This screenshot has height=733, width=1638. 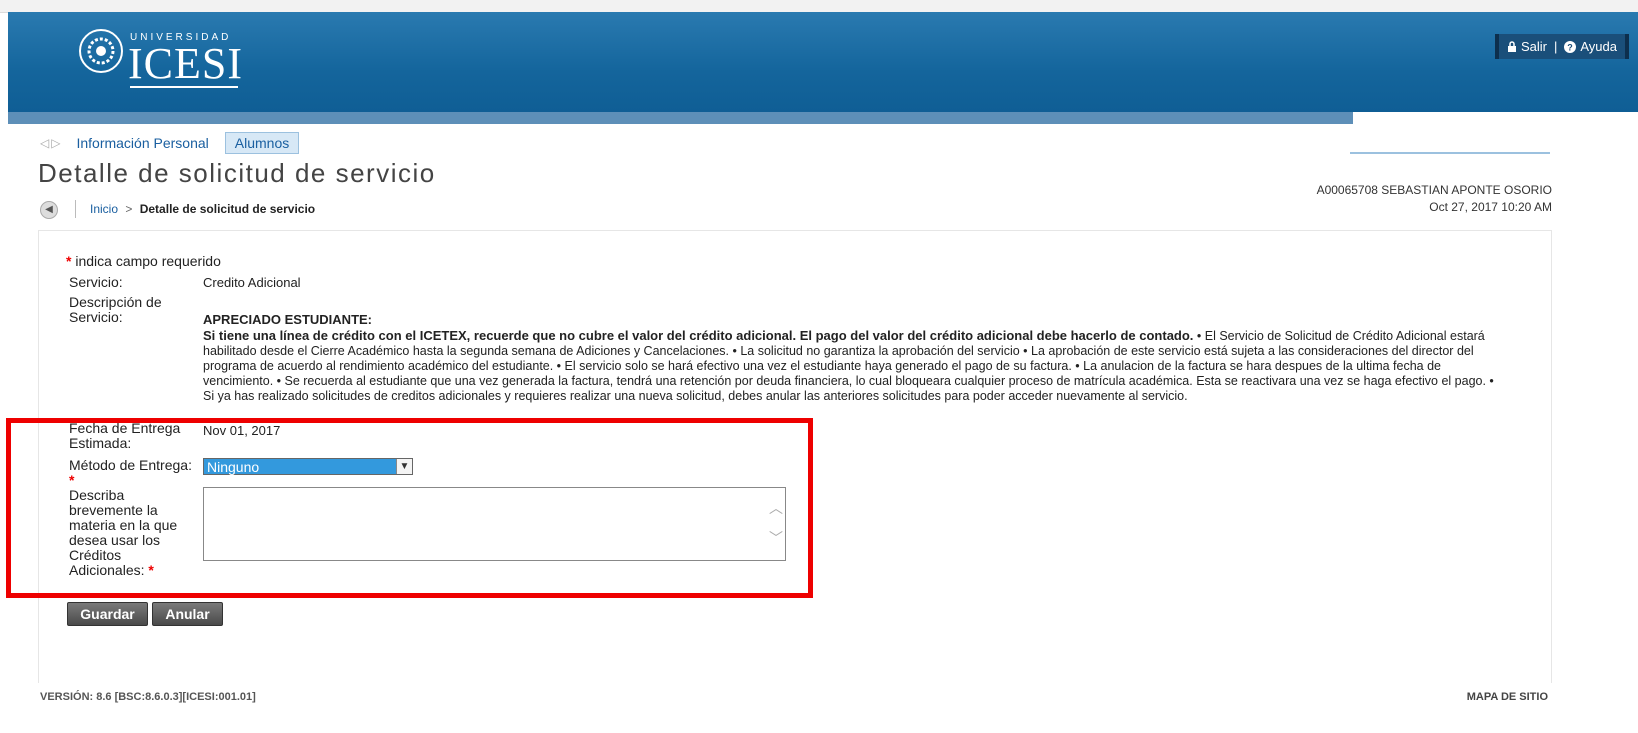 What do you see at coordinates (1561, 46) in the screenshot?
I see `top-links: Salir | ? Ayuda` at bounding box center [1561, 46].